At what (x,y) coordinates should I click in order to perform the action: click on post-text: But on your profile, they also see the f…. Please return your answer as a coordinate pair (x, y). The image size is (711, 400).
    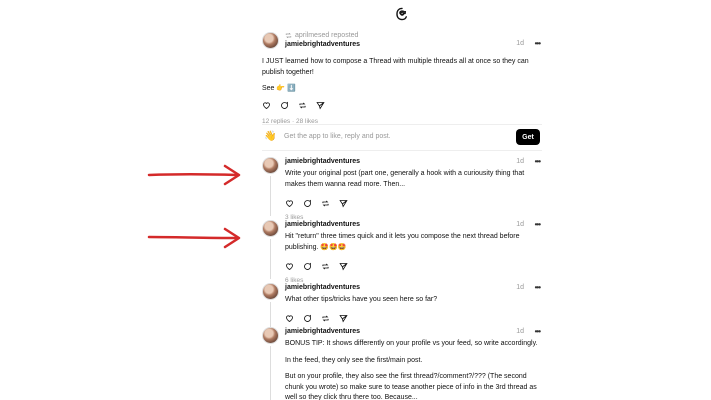
    Looking at the image, I should click on (411, 386).